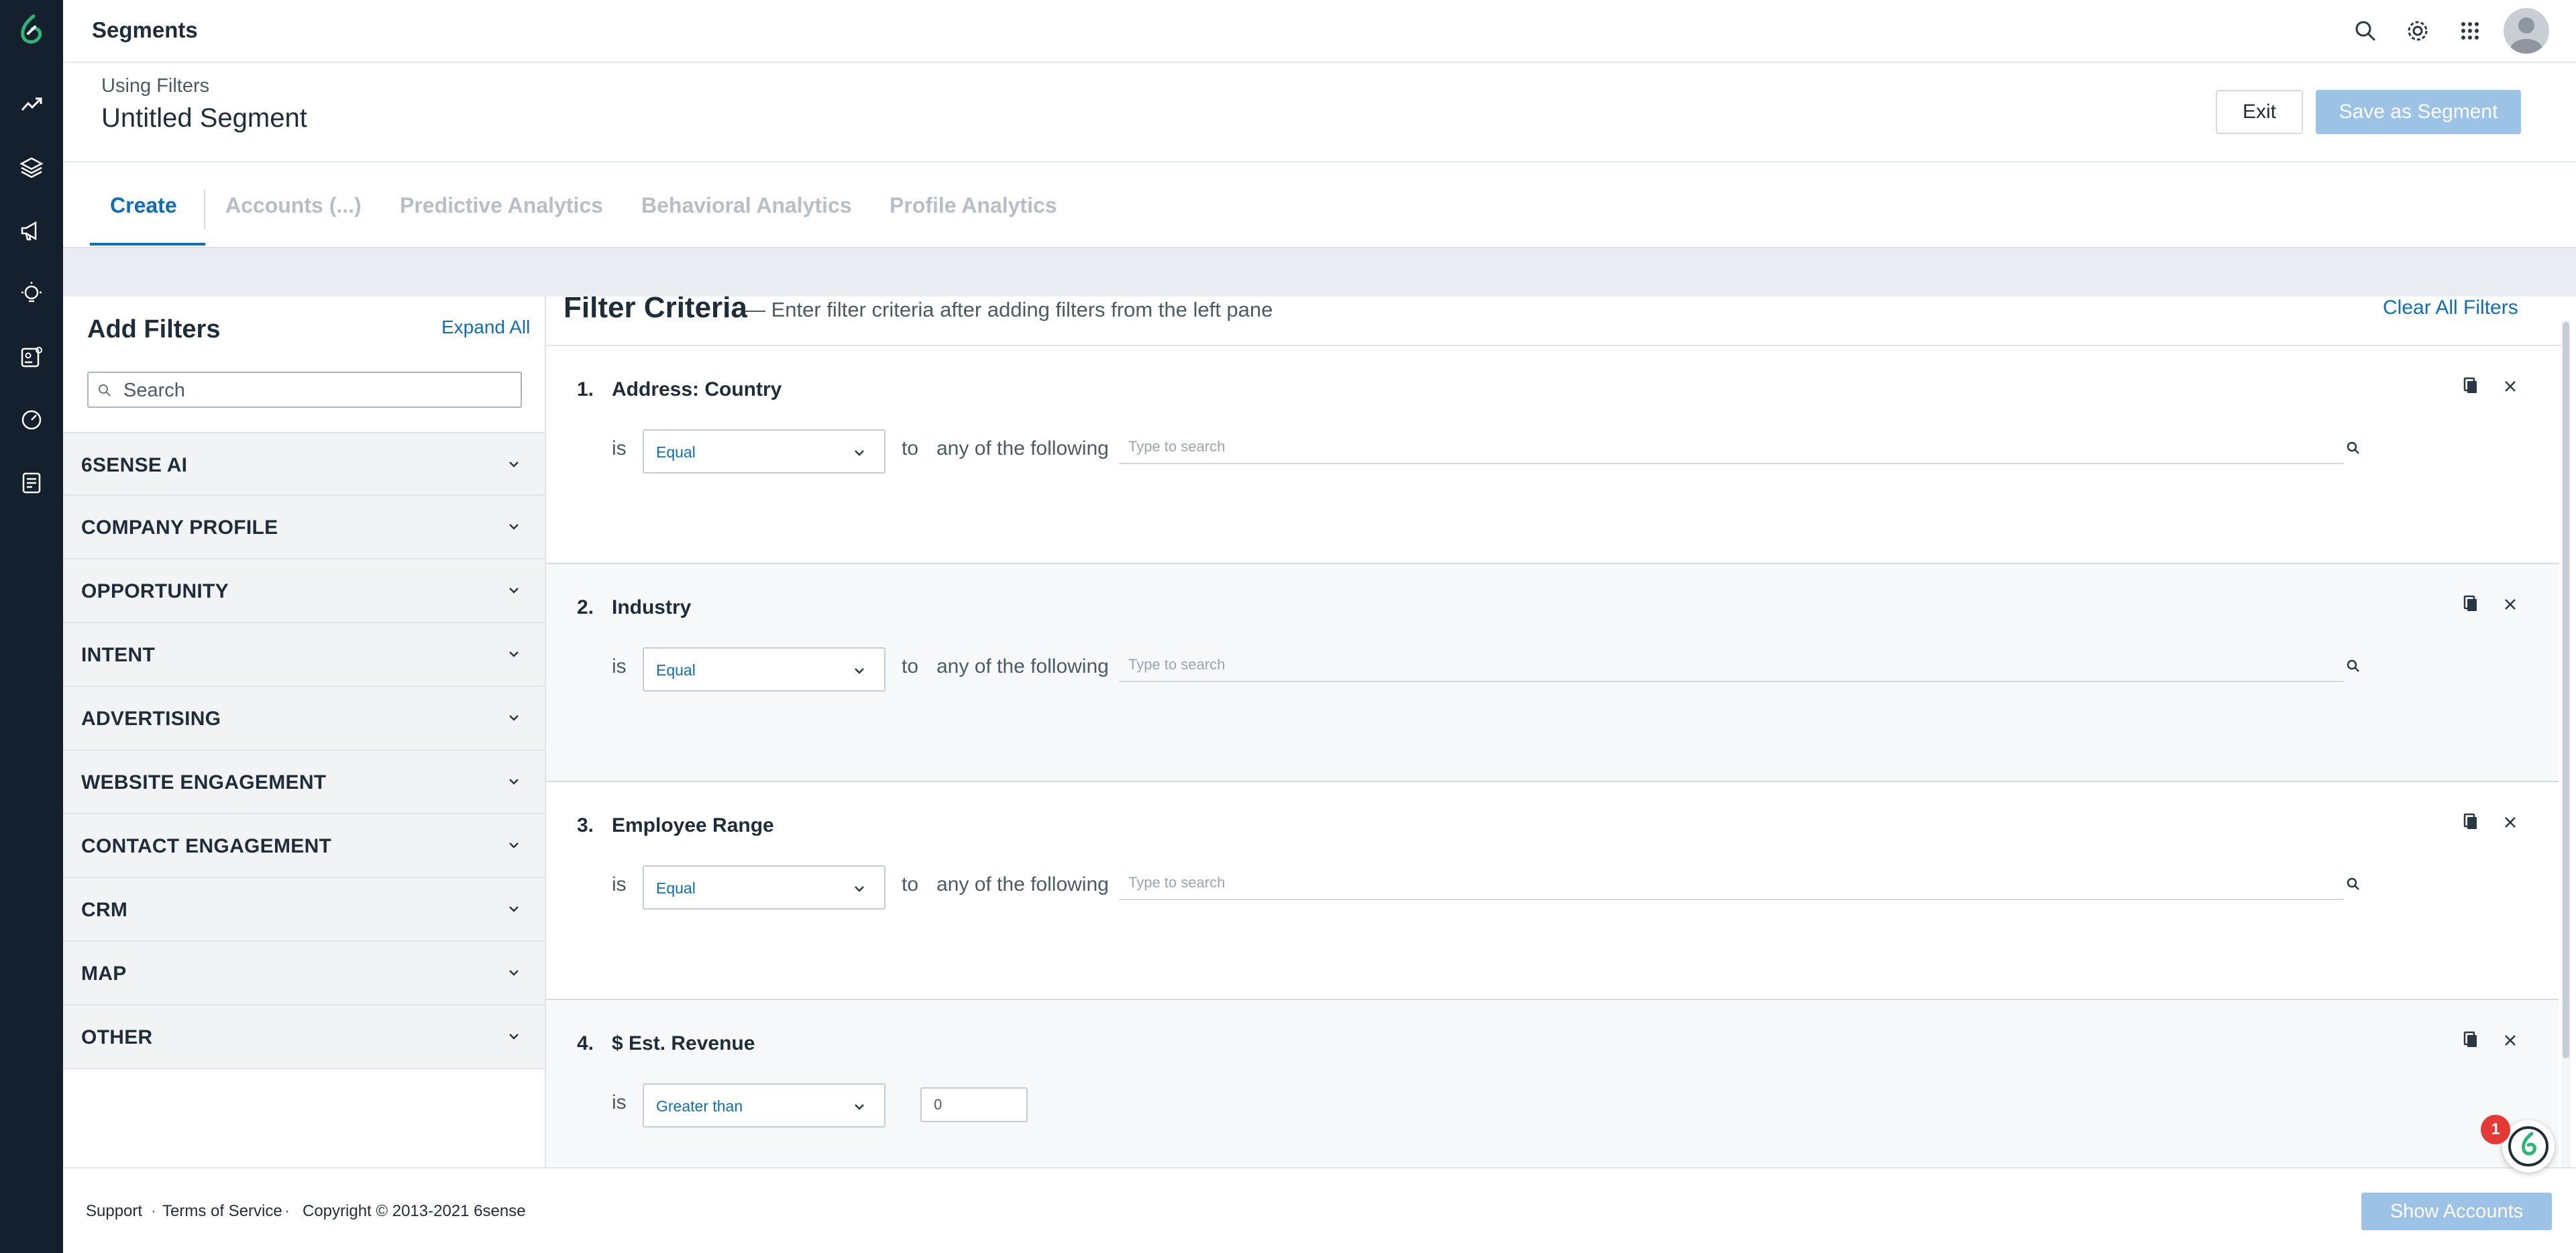  I want to click on category-advertising: ADVERTISING, so click(304, 719).